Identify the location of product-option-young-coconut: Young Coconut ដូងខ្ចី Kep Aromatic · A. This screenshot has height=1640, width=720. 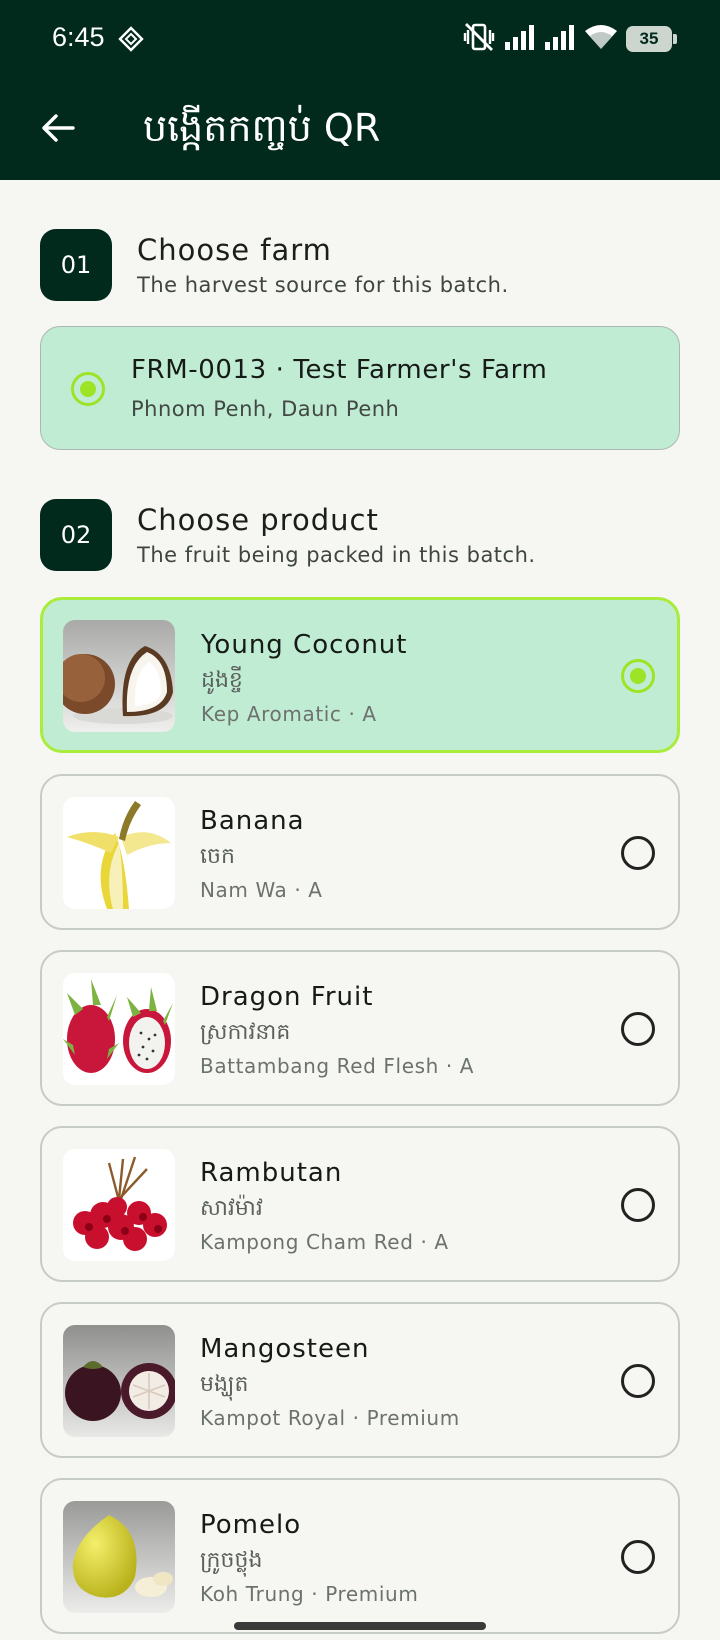
(360, 675).